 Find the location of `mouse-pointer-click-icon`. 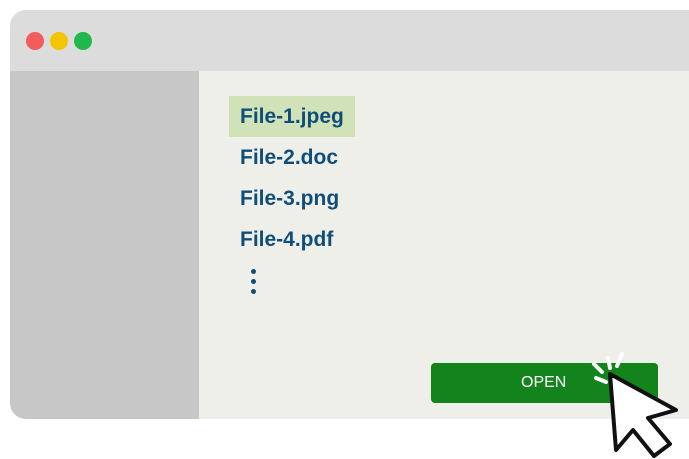

mouse-pointer-click-icon is located at coordinates (635, 405).